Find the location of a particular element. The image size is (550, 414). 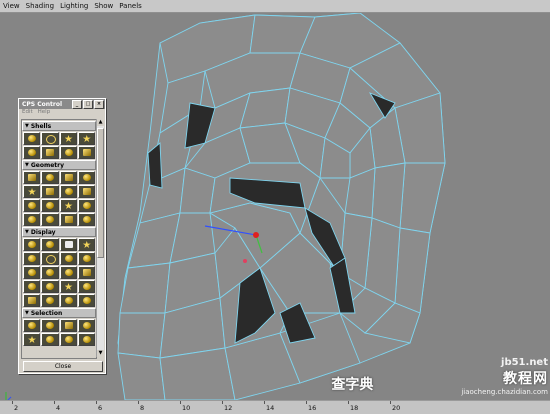

section-selection: ▼ Selection is located at coordinates (59, 313).